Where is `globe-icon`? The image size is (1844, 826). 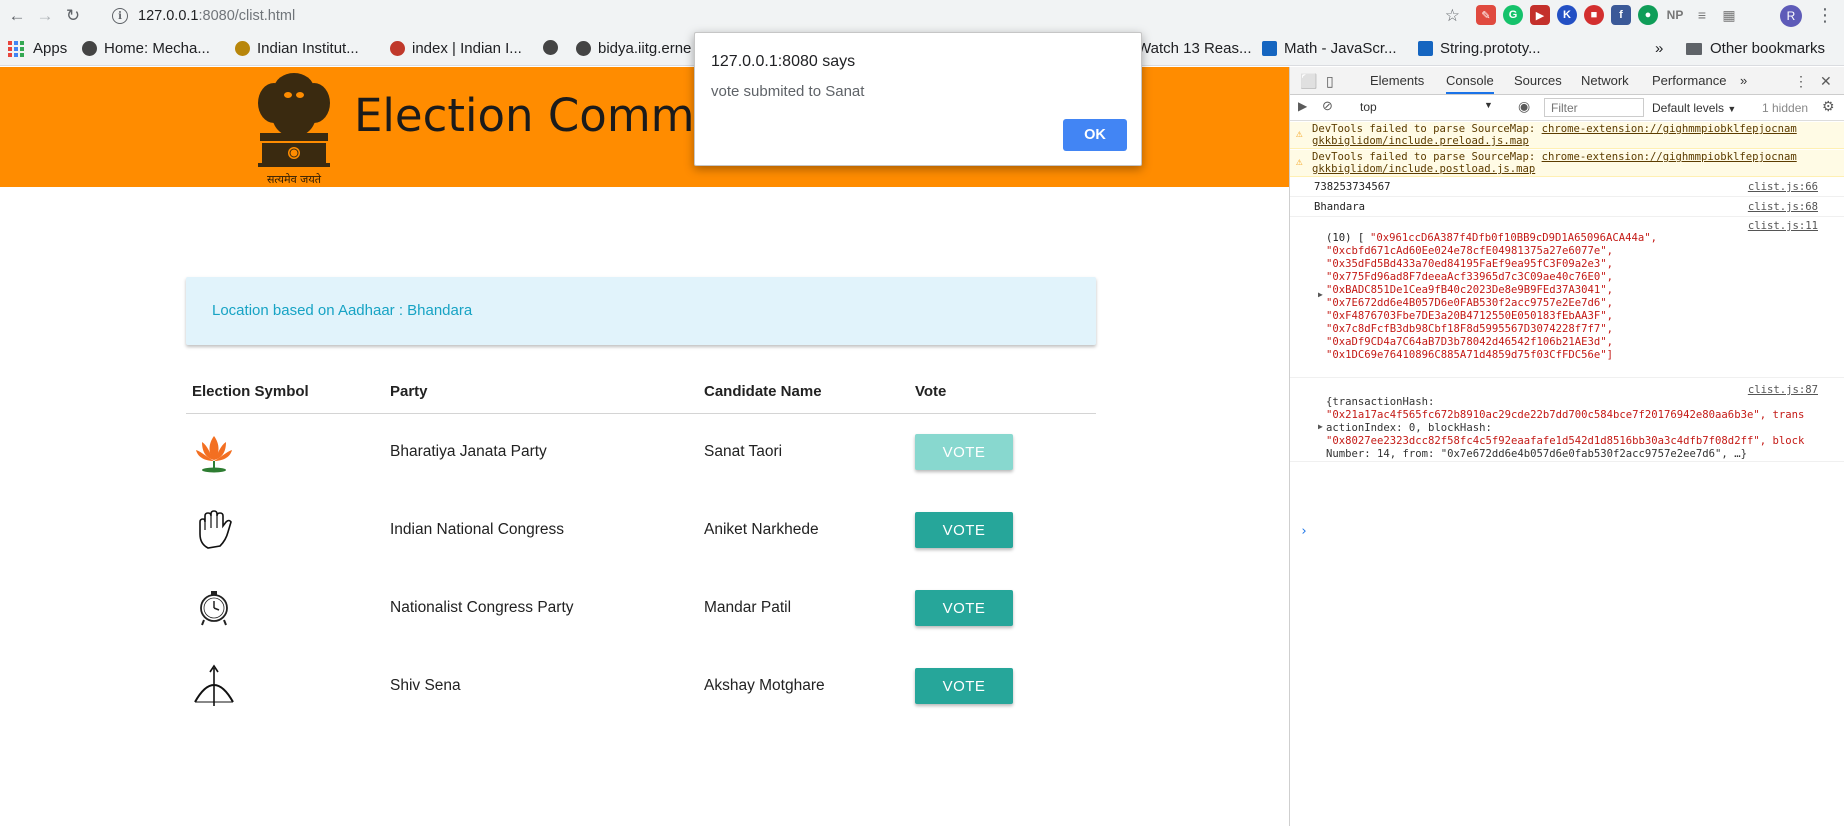 globe-icon is located at coordinates (89, 48).